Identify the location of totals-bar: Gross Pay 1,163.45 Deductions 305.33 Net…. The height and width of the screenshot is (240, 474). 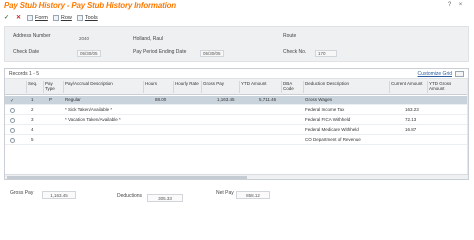
(237, 195).